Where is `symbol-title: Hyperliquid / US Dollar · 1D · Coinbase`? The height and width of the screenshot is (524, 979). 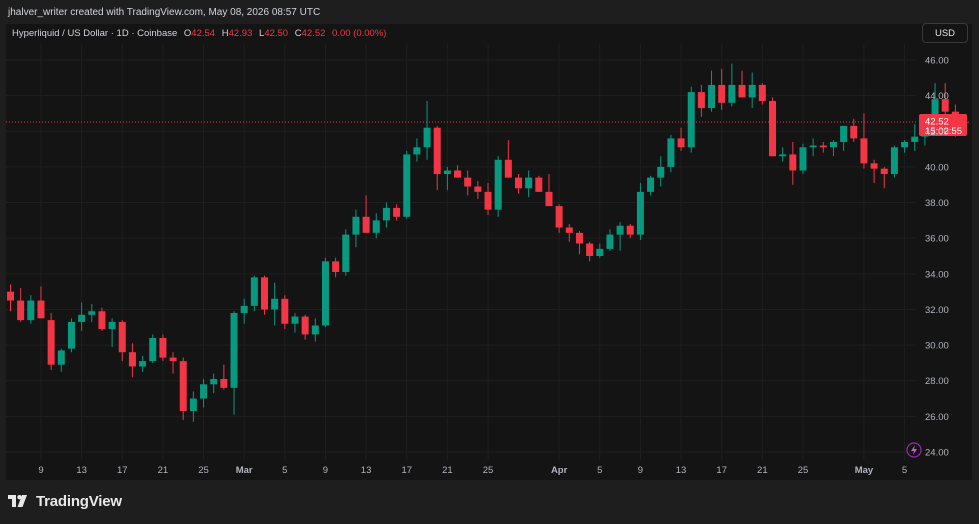 symbol-title: Hyperliquid / US Dollar · 1D · Coinbase is located at coordinates (95, 33).